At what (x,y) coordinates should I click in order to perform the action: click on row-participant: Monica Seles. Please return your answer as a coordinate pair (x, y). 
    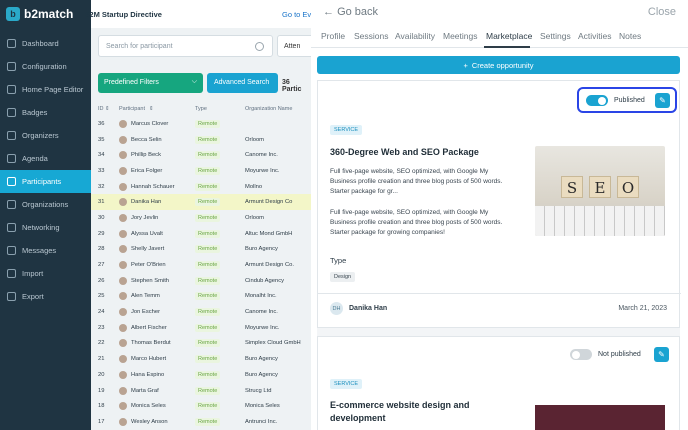
    Looking at the image, I should click on (157, 406).